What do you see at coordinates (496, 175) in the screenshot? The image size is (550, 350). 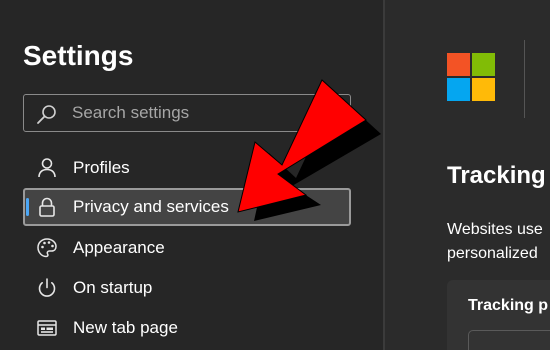 I see `section-heading: Tracking` at bounding box center [496, 175].